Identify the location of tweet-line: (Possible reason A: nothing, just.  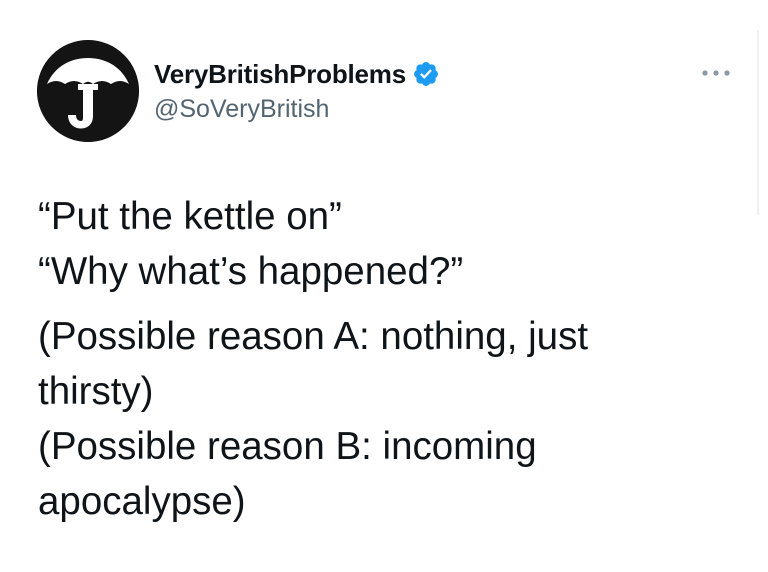
(313, 336).